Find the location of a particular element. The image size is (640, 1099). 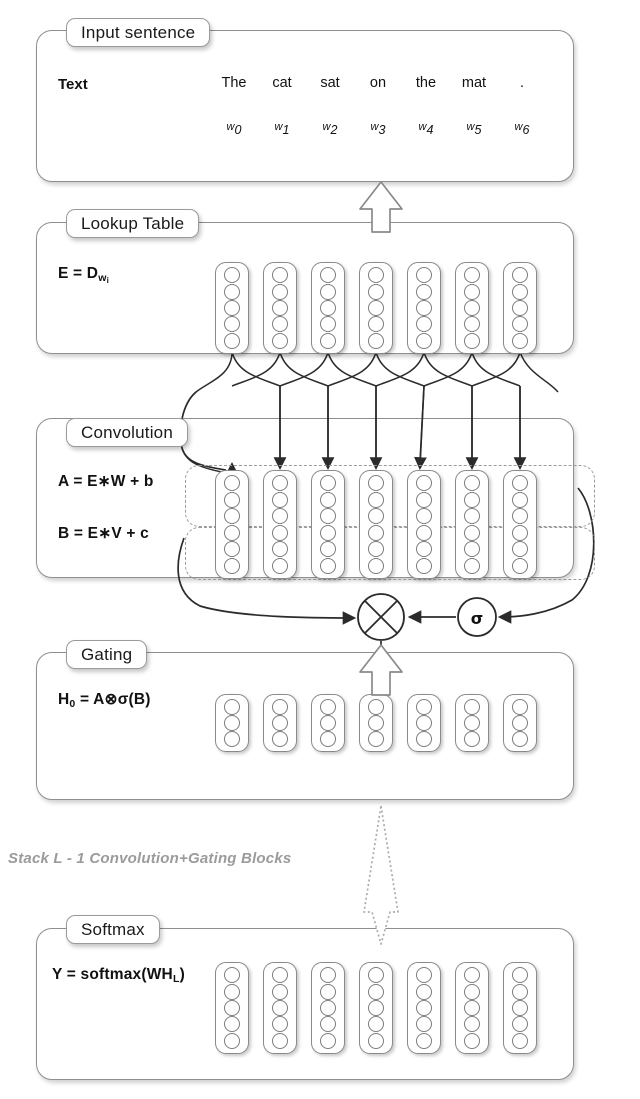

equation-convolution-a: A = E∗W + b is located at coordinates (106, 481).